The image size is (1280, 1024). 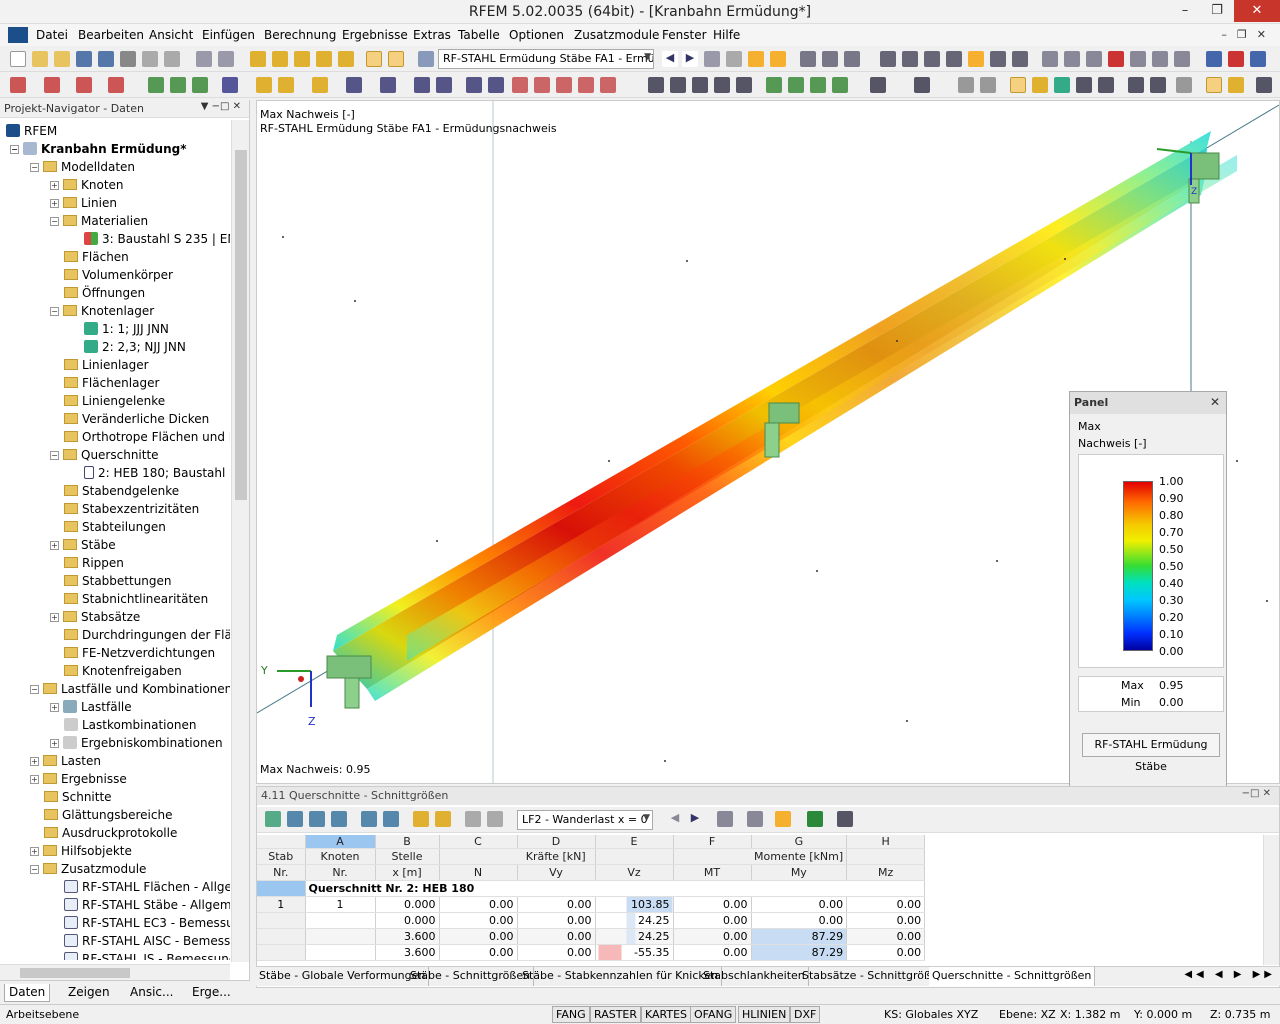 I want to click on prev-icon: ◀, so click(x=670, y=59).